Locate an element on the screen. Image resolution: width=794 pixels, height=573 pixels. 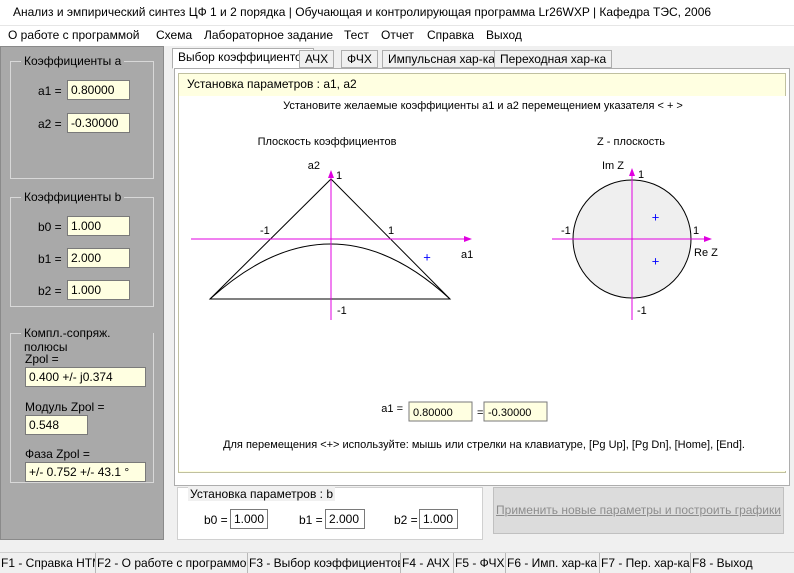
coef-plane-title: Плоскость коэффициентов is located at coordinates (327, 142).